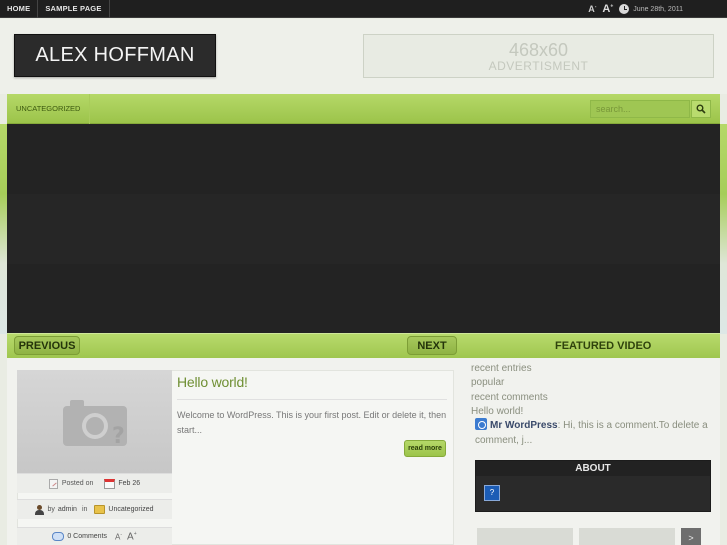 The width and height of the screenshot is (727, 545). What do you see at coordinates (595, 7) in the screenshot?
I see `decrease-font-sup: -` at bounding box center [595, 7].